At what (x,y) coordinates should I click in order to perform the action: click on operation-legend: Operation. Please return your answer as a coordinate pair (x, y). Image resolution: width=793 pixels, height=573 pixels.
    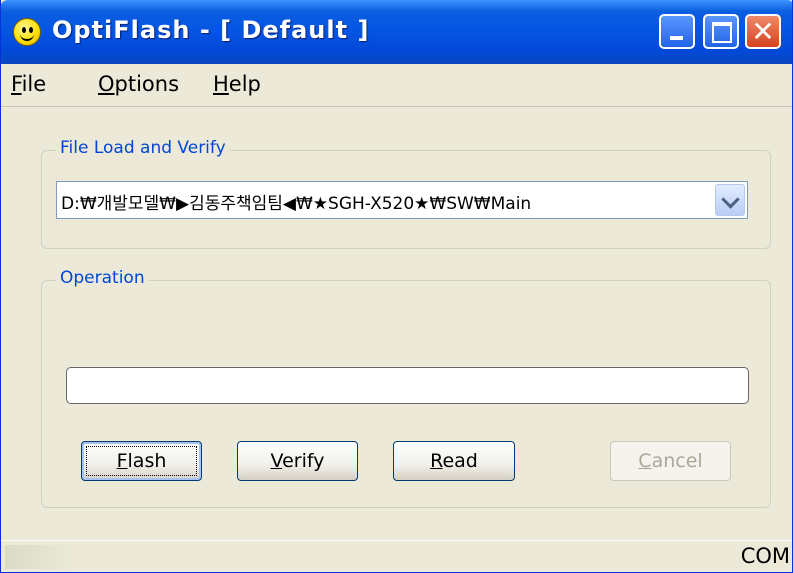
    Looking at the image, I should click on (102, 278).